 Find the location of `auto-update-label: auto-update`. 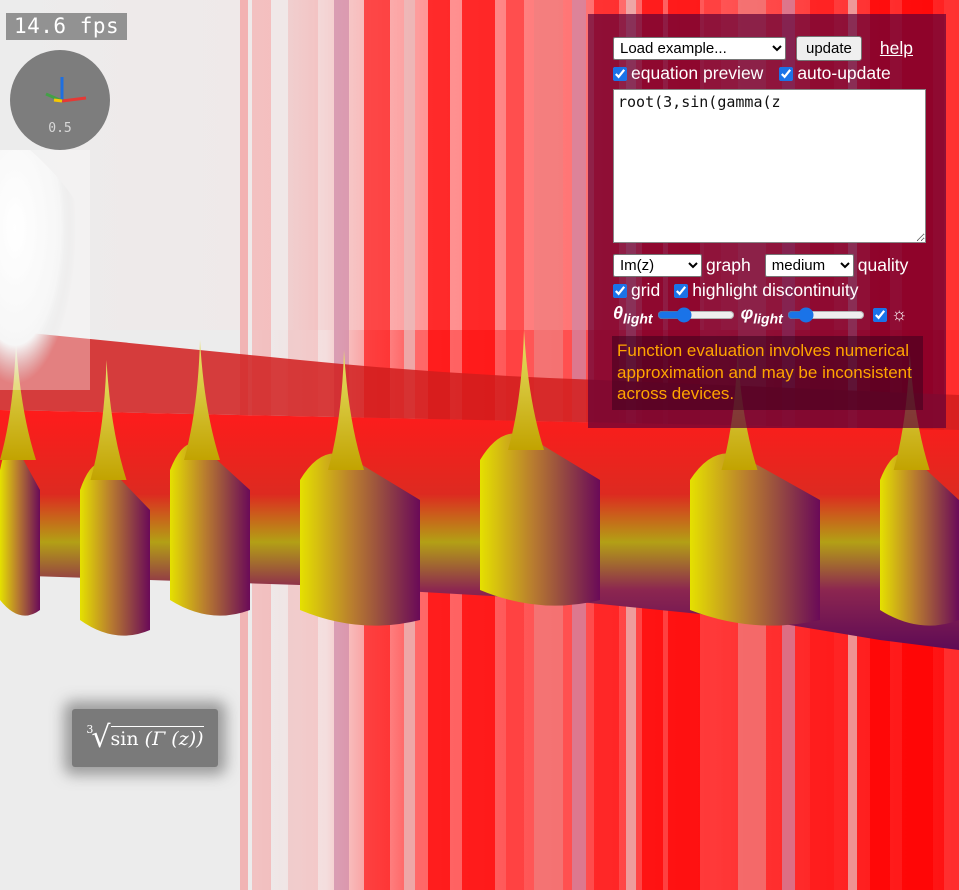

auto-update-label: auto-update is located at coordinates (844, 73).